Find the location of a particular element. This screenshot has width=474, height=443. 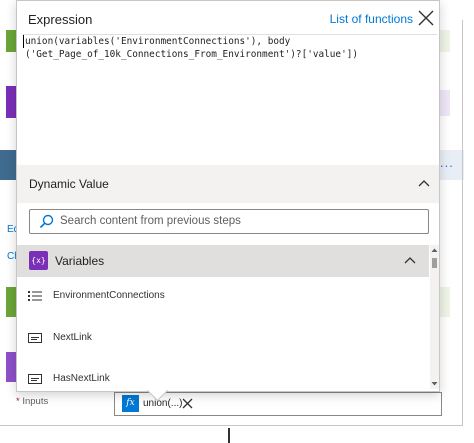

text-caret is located at coordinates (23, 41).